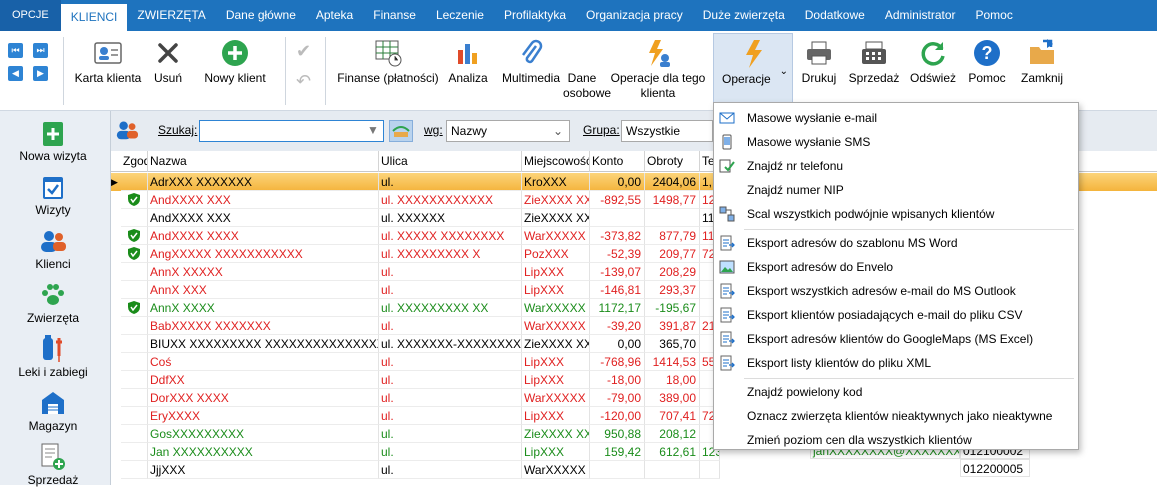  I want to click on cell-street: ul. XXXXXXXXXXXX, so click(450, 200).